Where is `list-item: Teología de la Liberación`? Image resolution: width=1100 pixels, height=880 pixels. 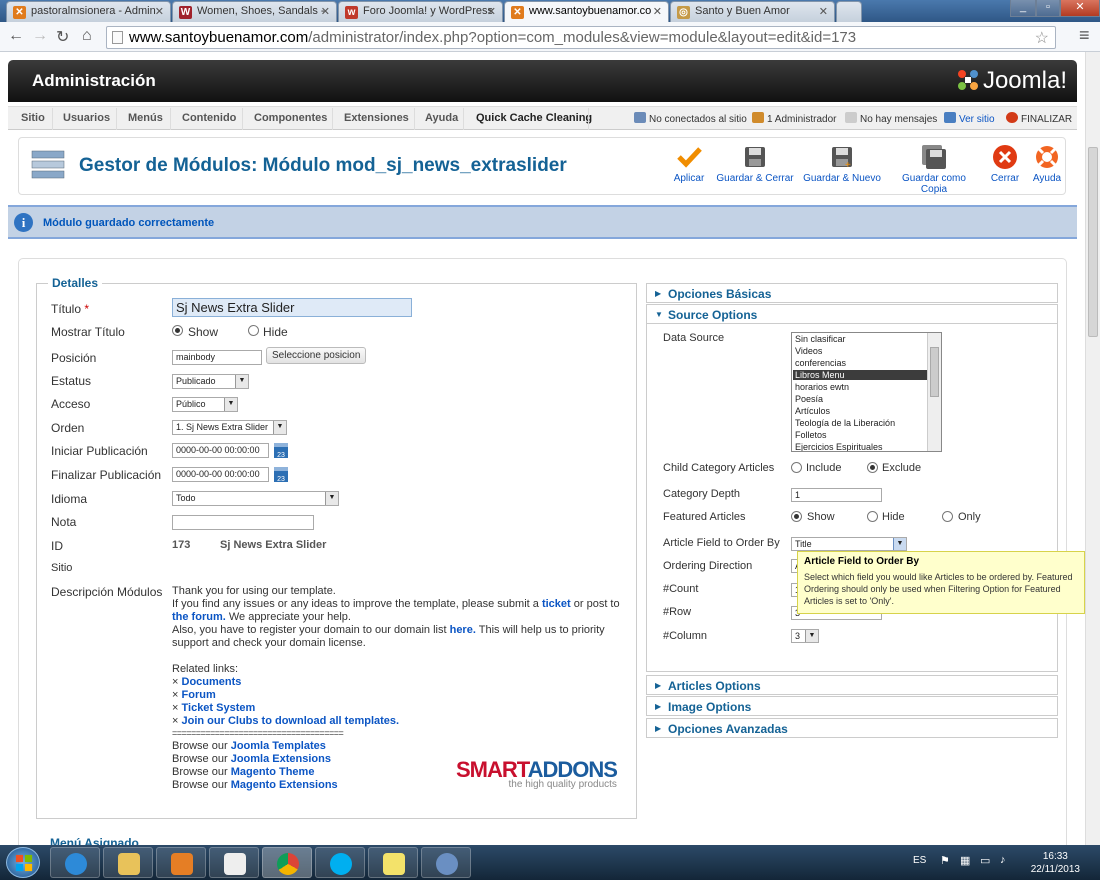
list-item: Teología de la Liberación is located at coordinates (845, 423).